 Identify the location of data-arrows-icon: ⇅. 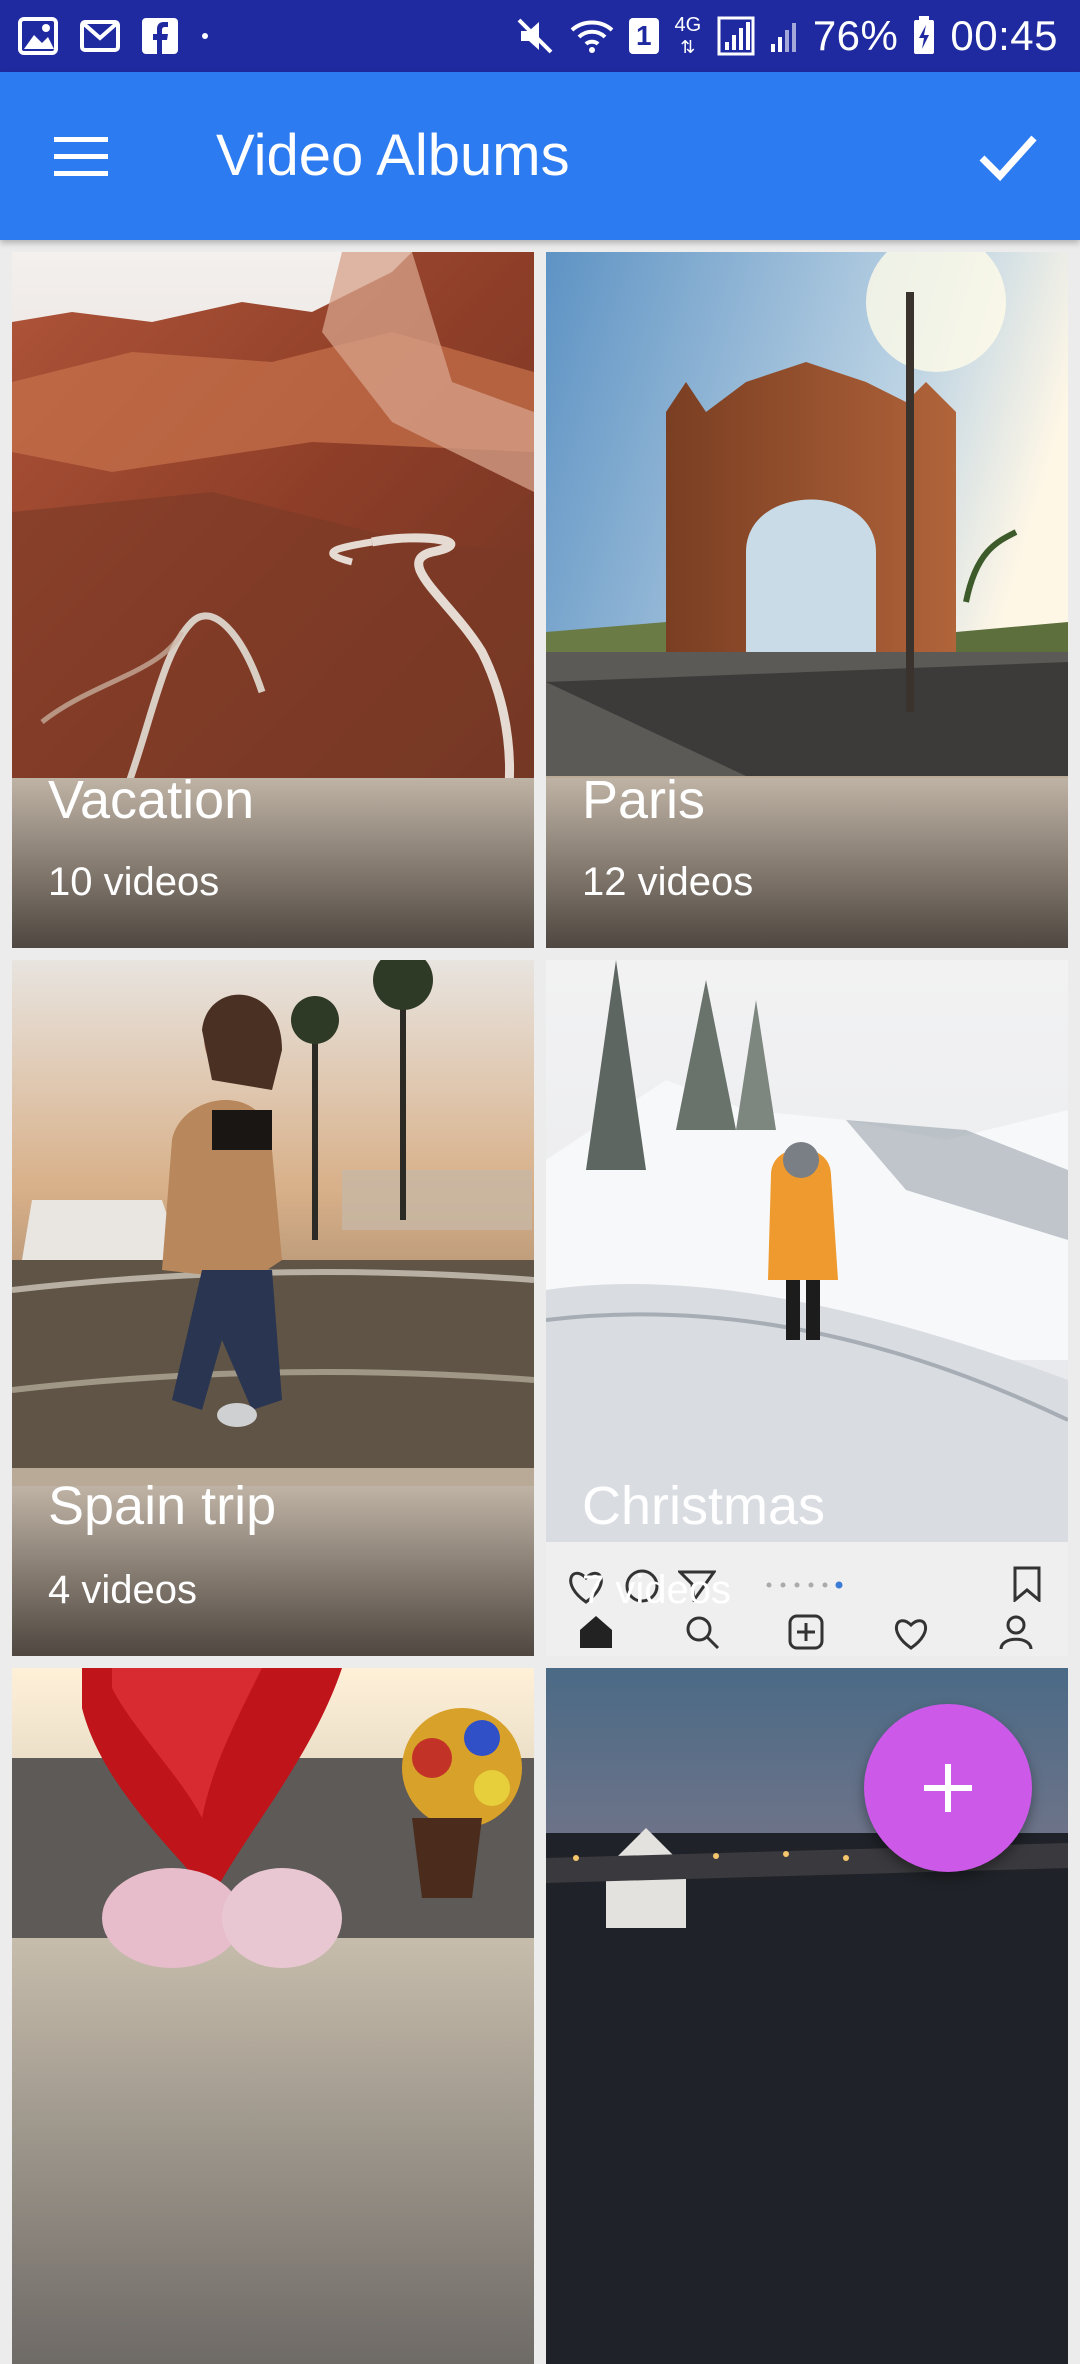
(688, 47).